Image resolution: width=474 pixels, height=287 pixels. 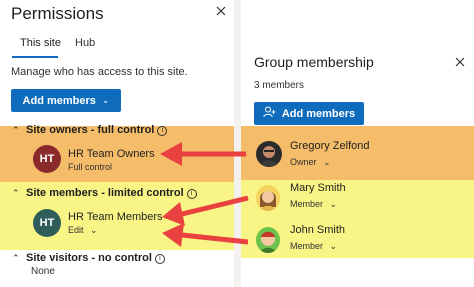 I want to click on section-owners-label: Site owners - full control, so click(x=90, y=130).